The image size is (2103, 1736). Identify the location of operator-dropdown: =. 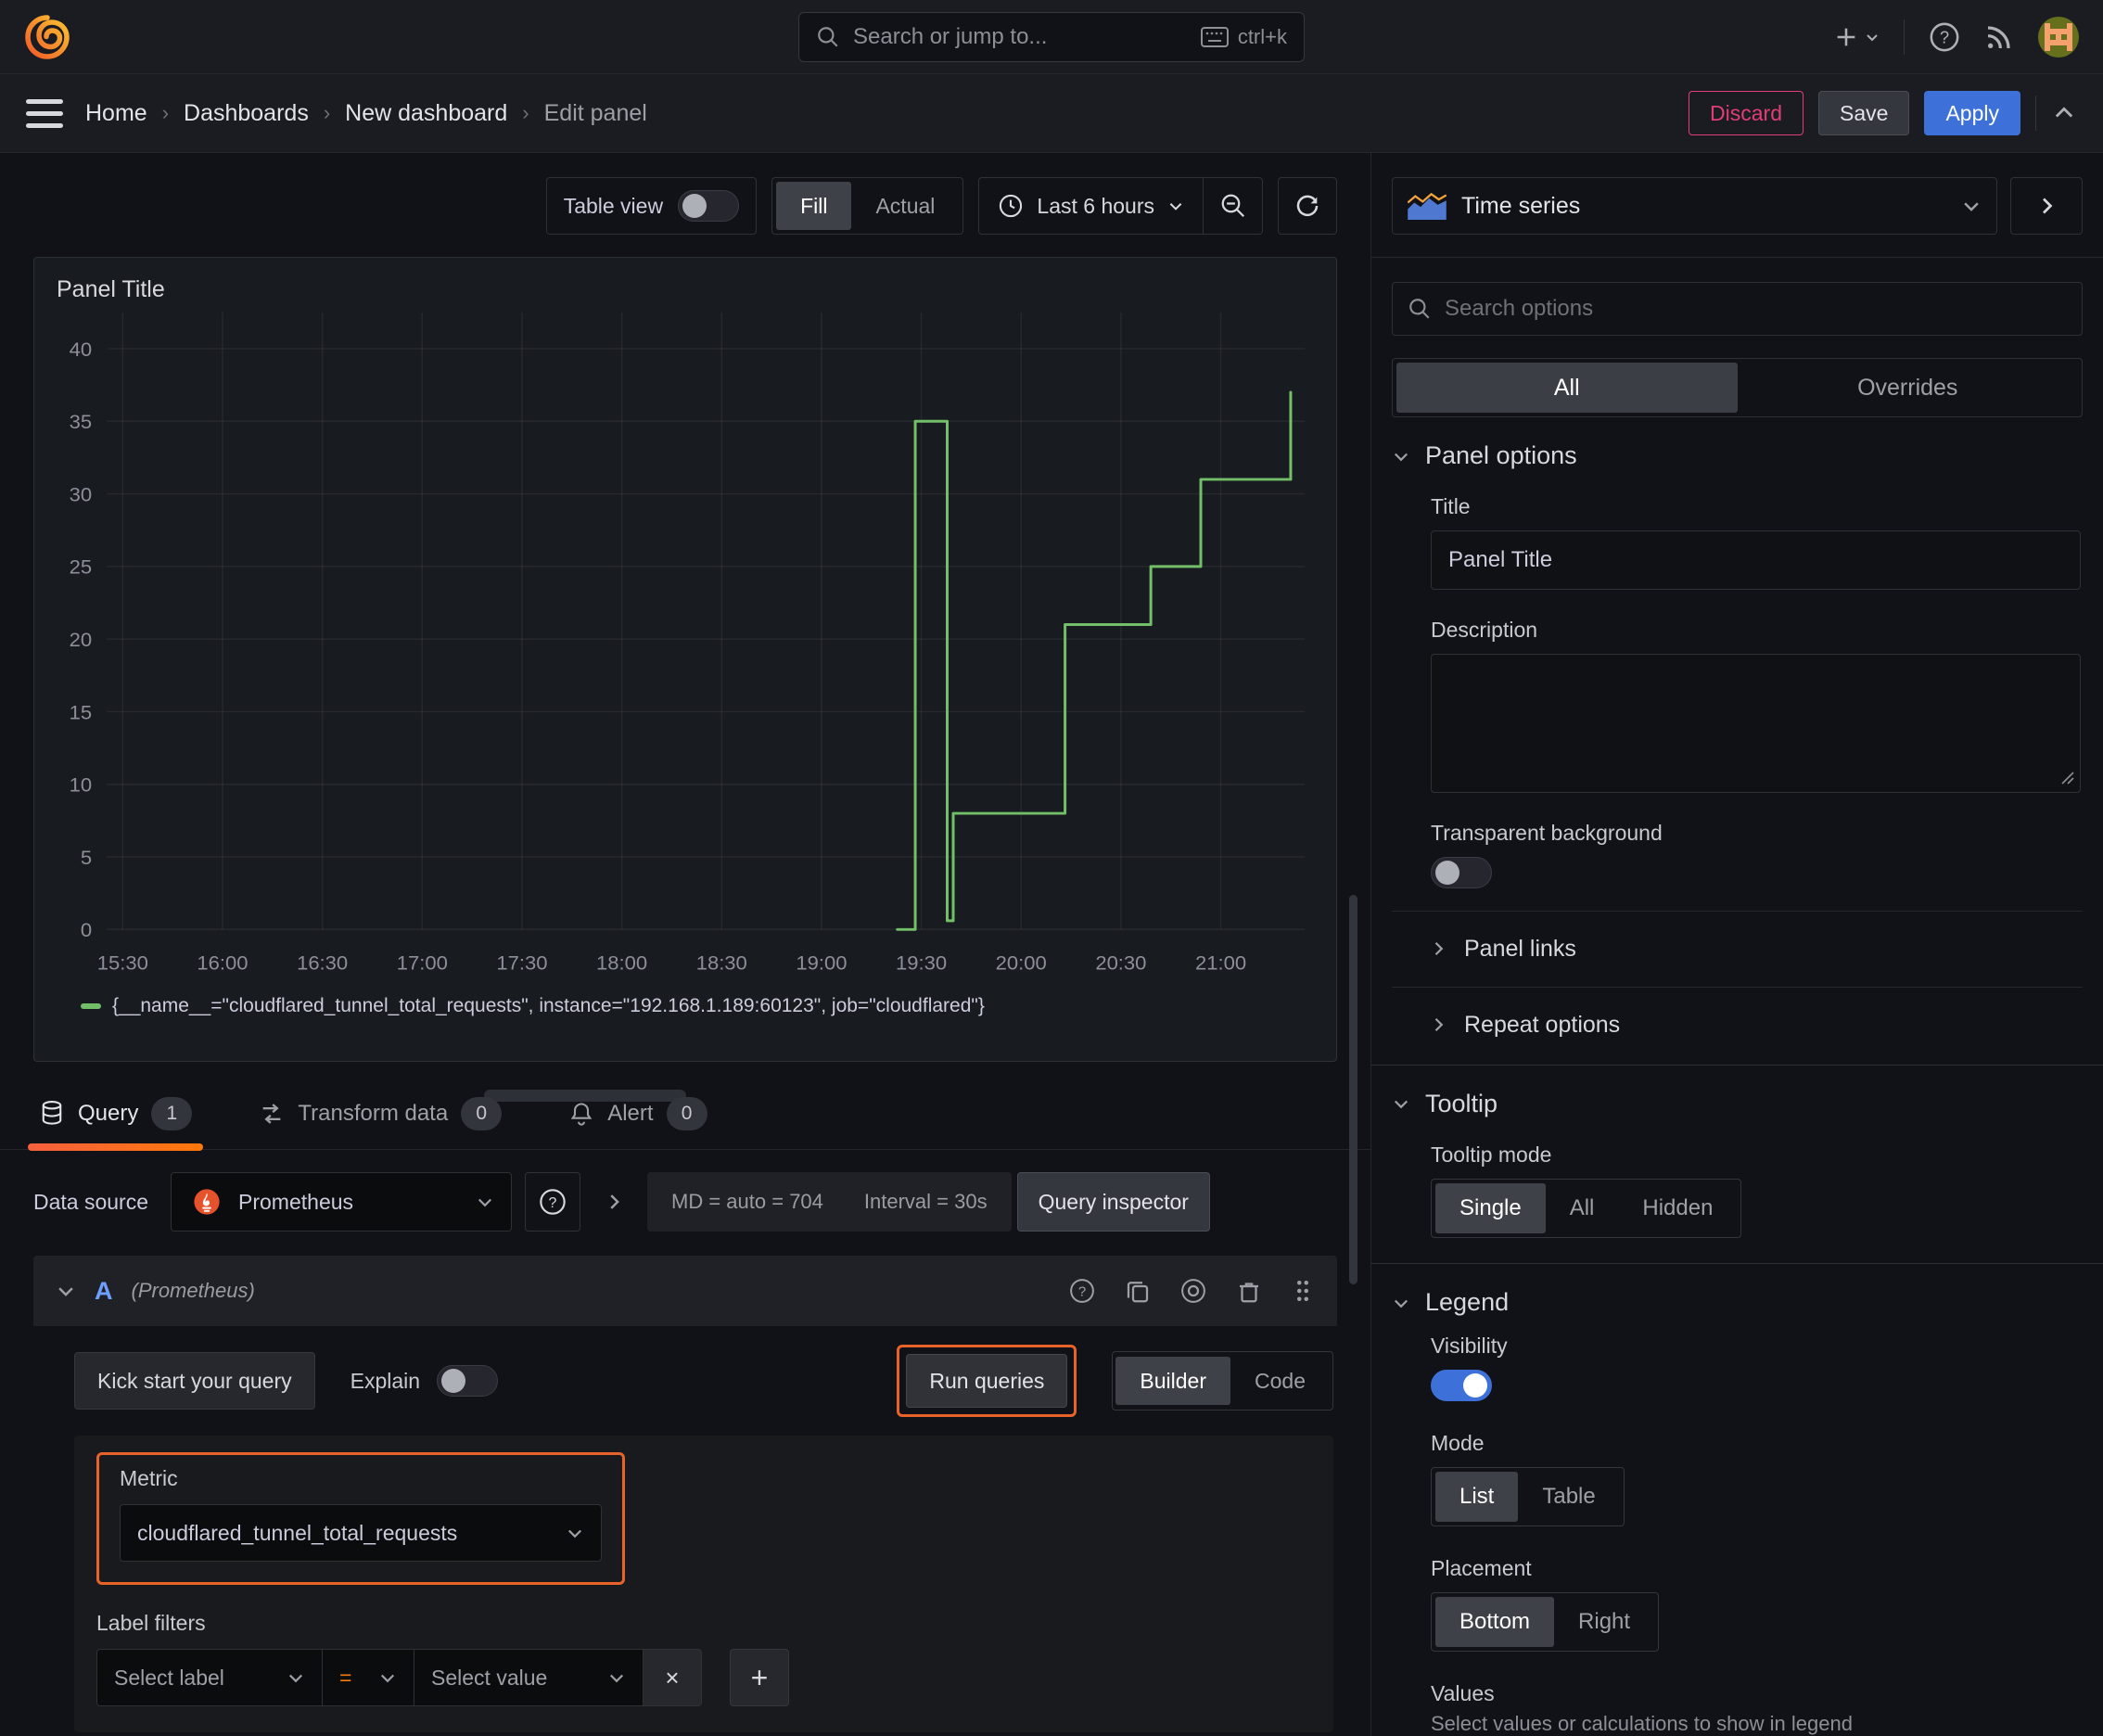
(368, 1677).